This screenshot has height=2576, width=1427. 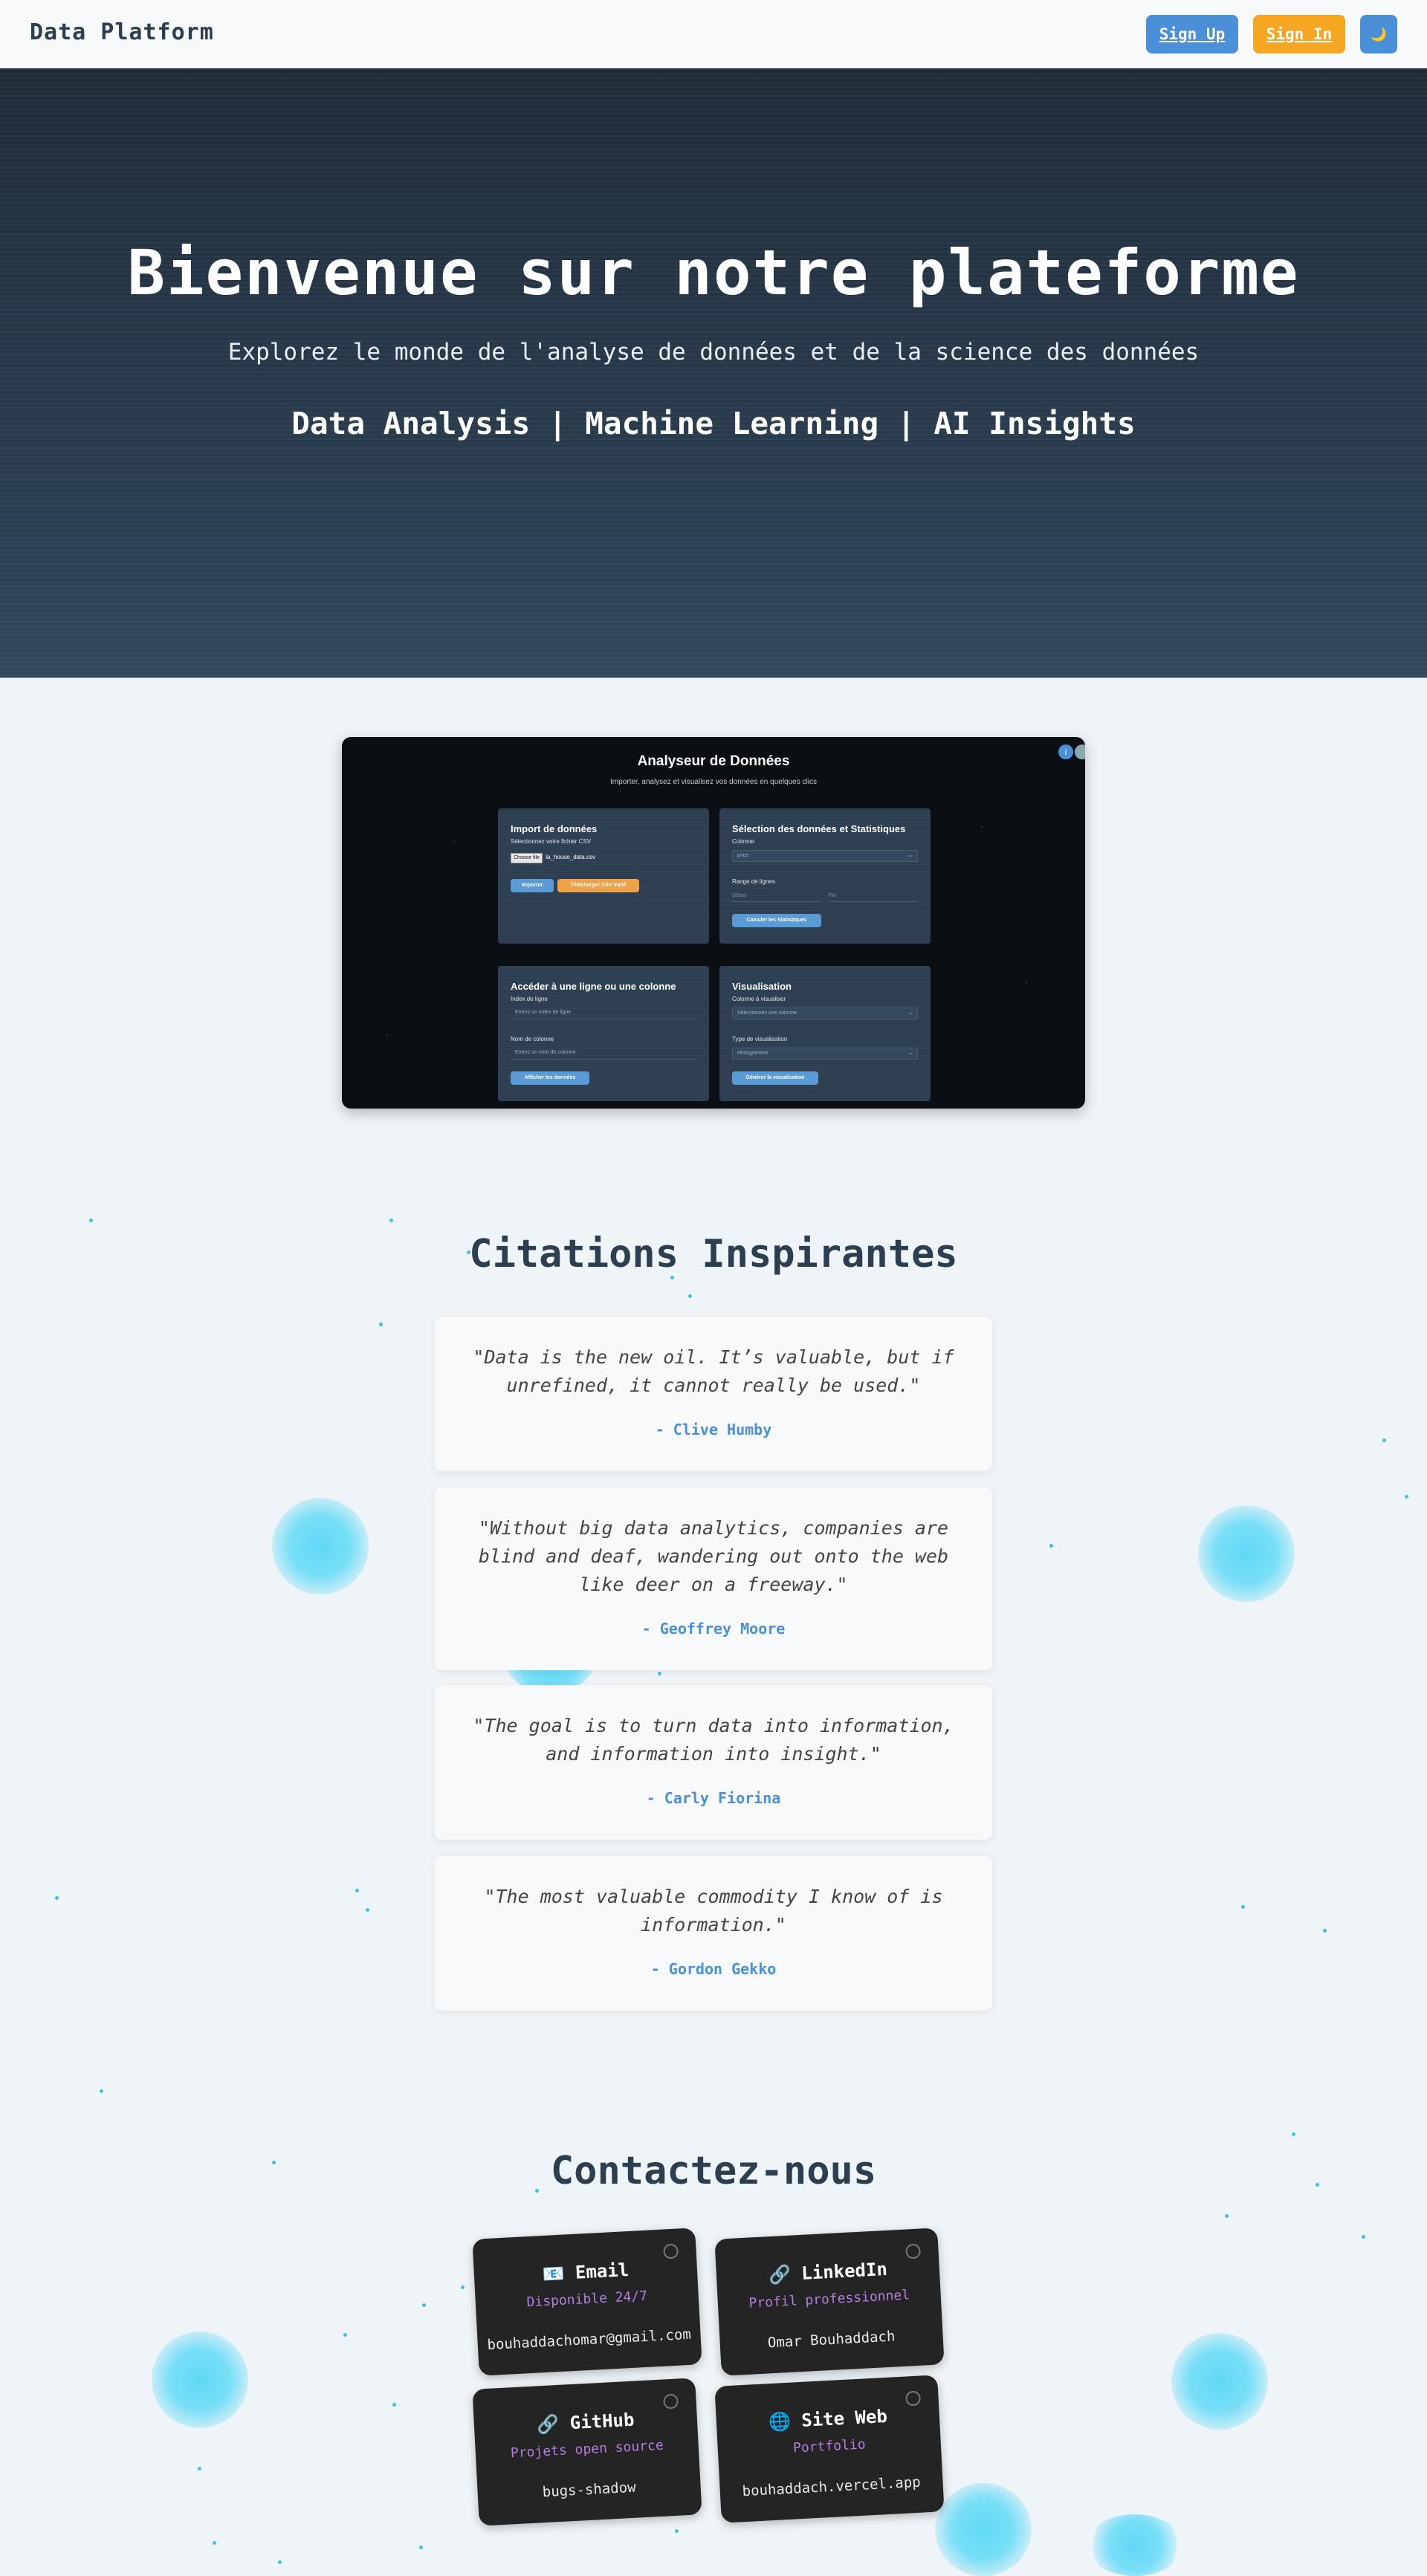 What do you see at coordinates (550, 1078) in the screenshot?
I see `show-data-button: Afficher les données` at bounding box center [550, 1078].